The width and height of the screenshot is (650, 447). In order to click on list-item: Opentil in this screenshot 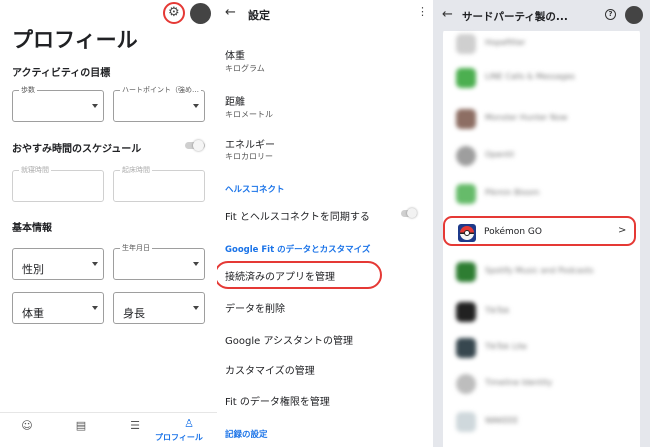, I will do `click(541, 156)`.